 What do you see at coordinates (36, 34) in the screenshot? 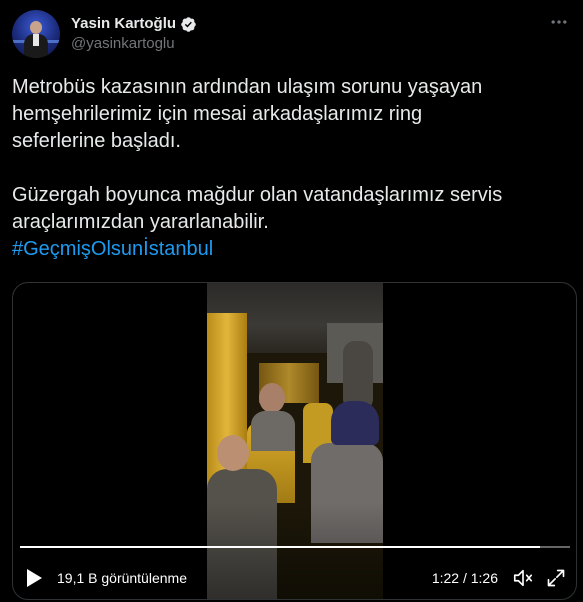
I see `avatar` at bounding box center [36, 34].